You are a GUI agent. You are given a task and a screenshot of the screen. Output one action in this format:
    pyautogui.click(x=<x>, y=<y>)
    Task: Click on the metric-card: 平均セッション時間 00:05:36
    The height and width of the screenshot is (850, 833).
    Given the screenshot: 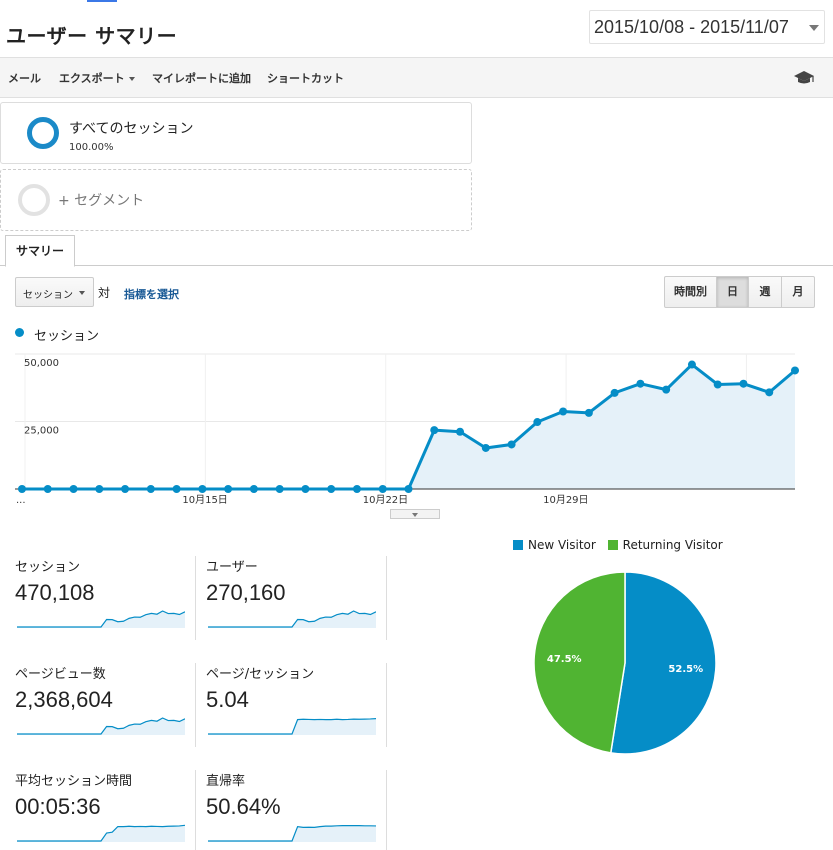 What is the action you would take?
    pyautogui.click(x=105, y=810)
    